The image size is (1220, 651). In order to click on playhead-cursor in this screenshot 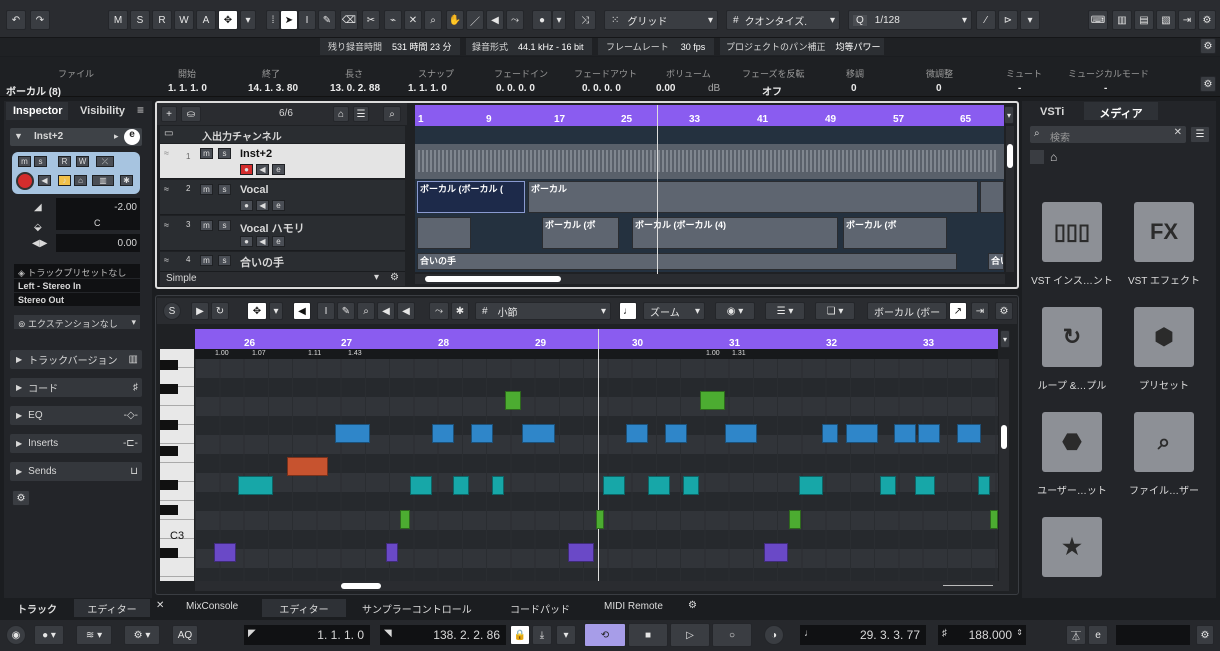, I will do `click(657, 190)`.